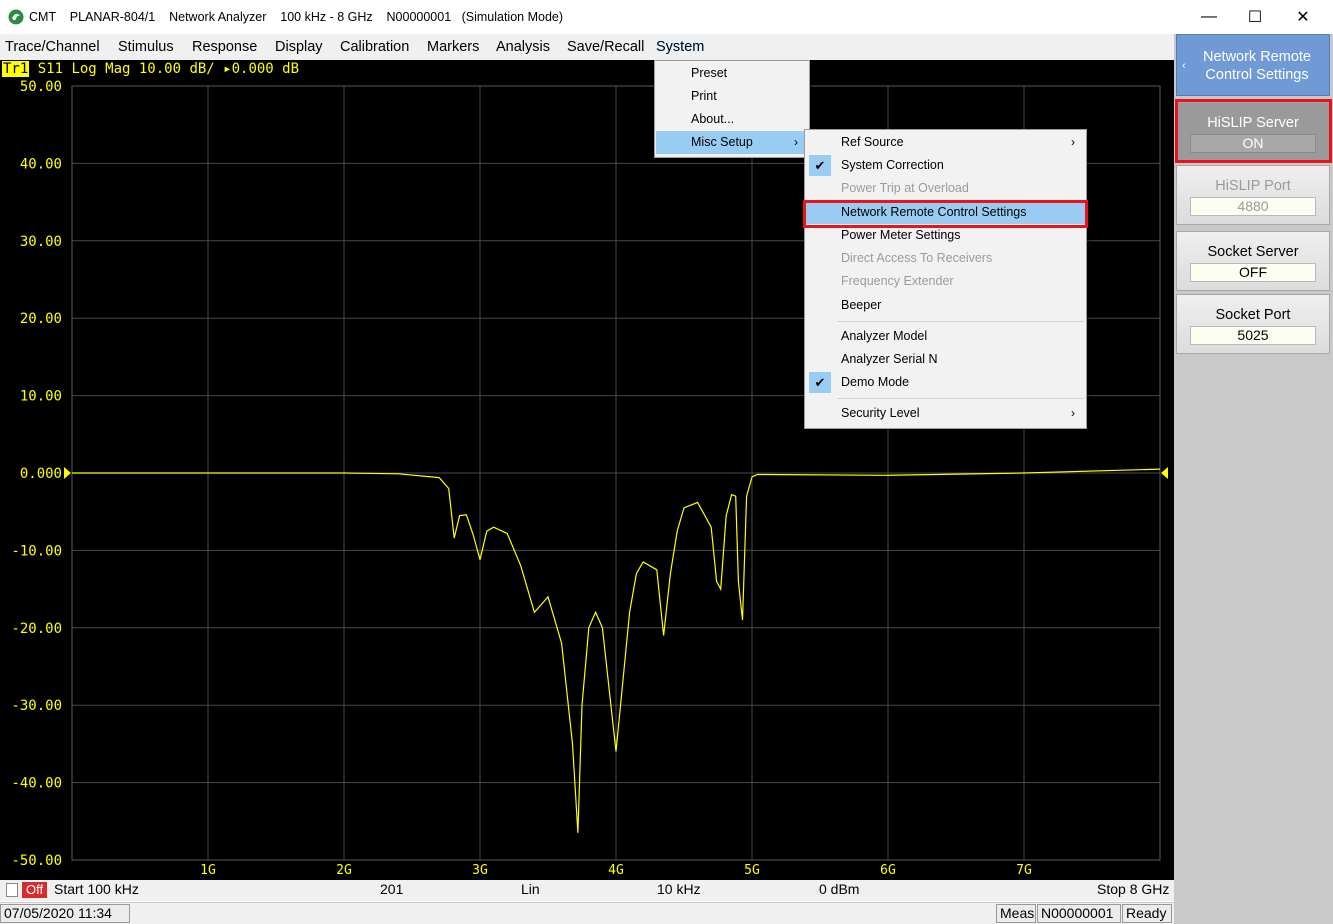 The image size is (1333, 924). I want to click on minimize-button: —, so click(1209, 17).